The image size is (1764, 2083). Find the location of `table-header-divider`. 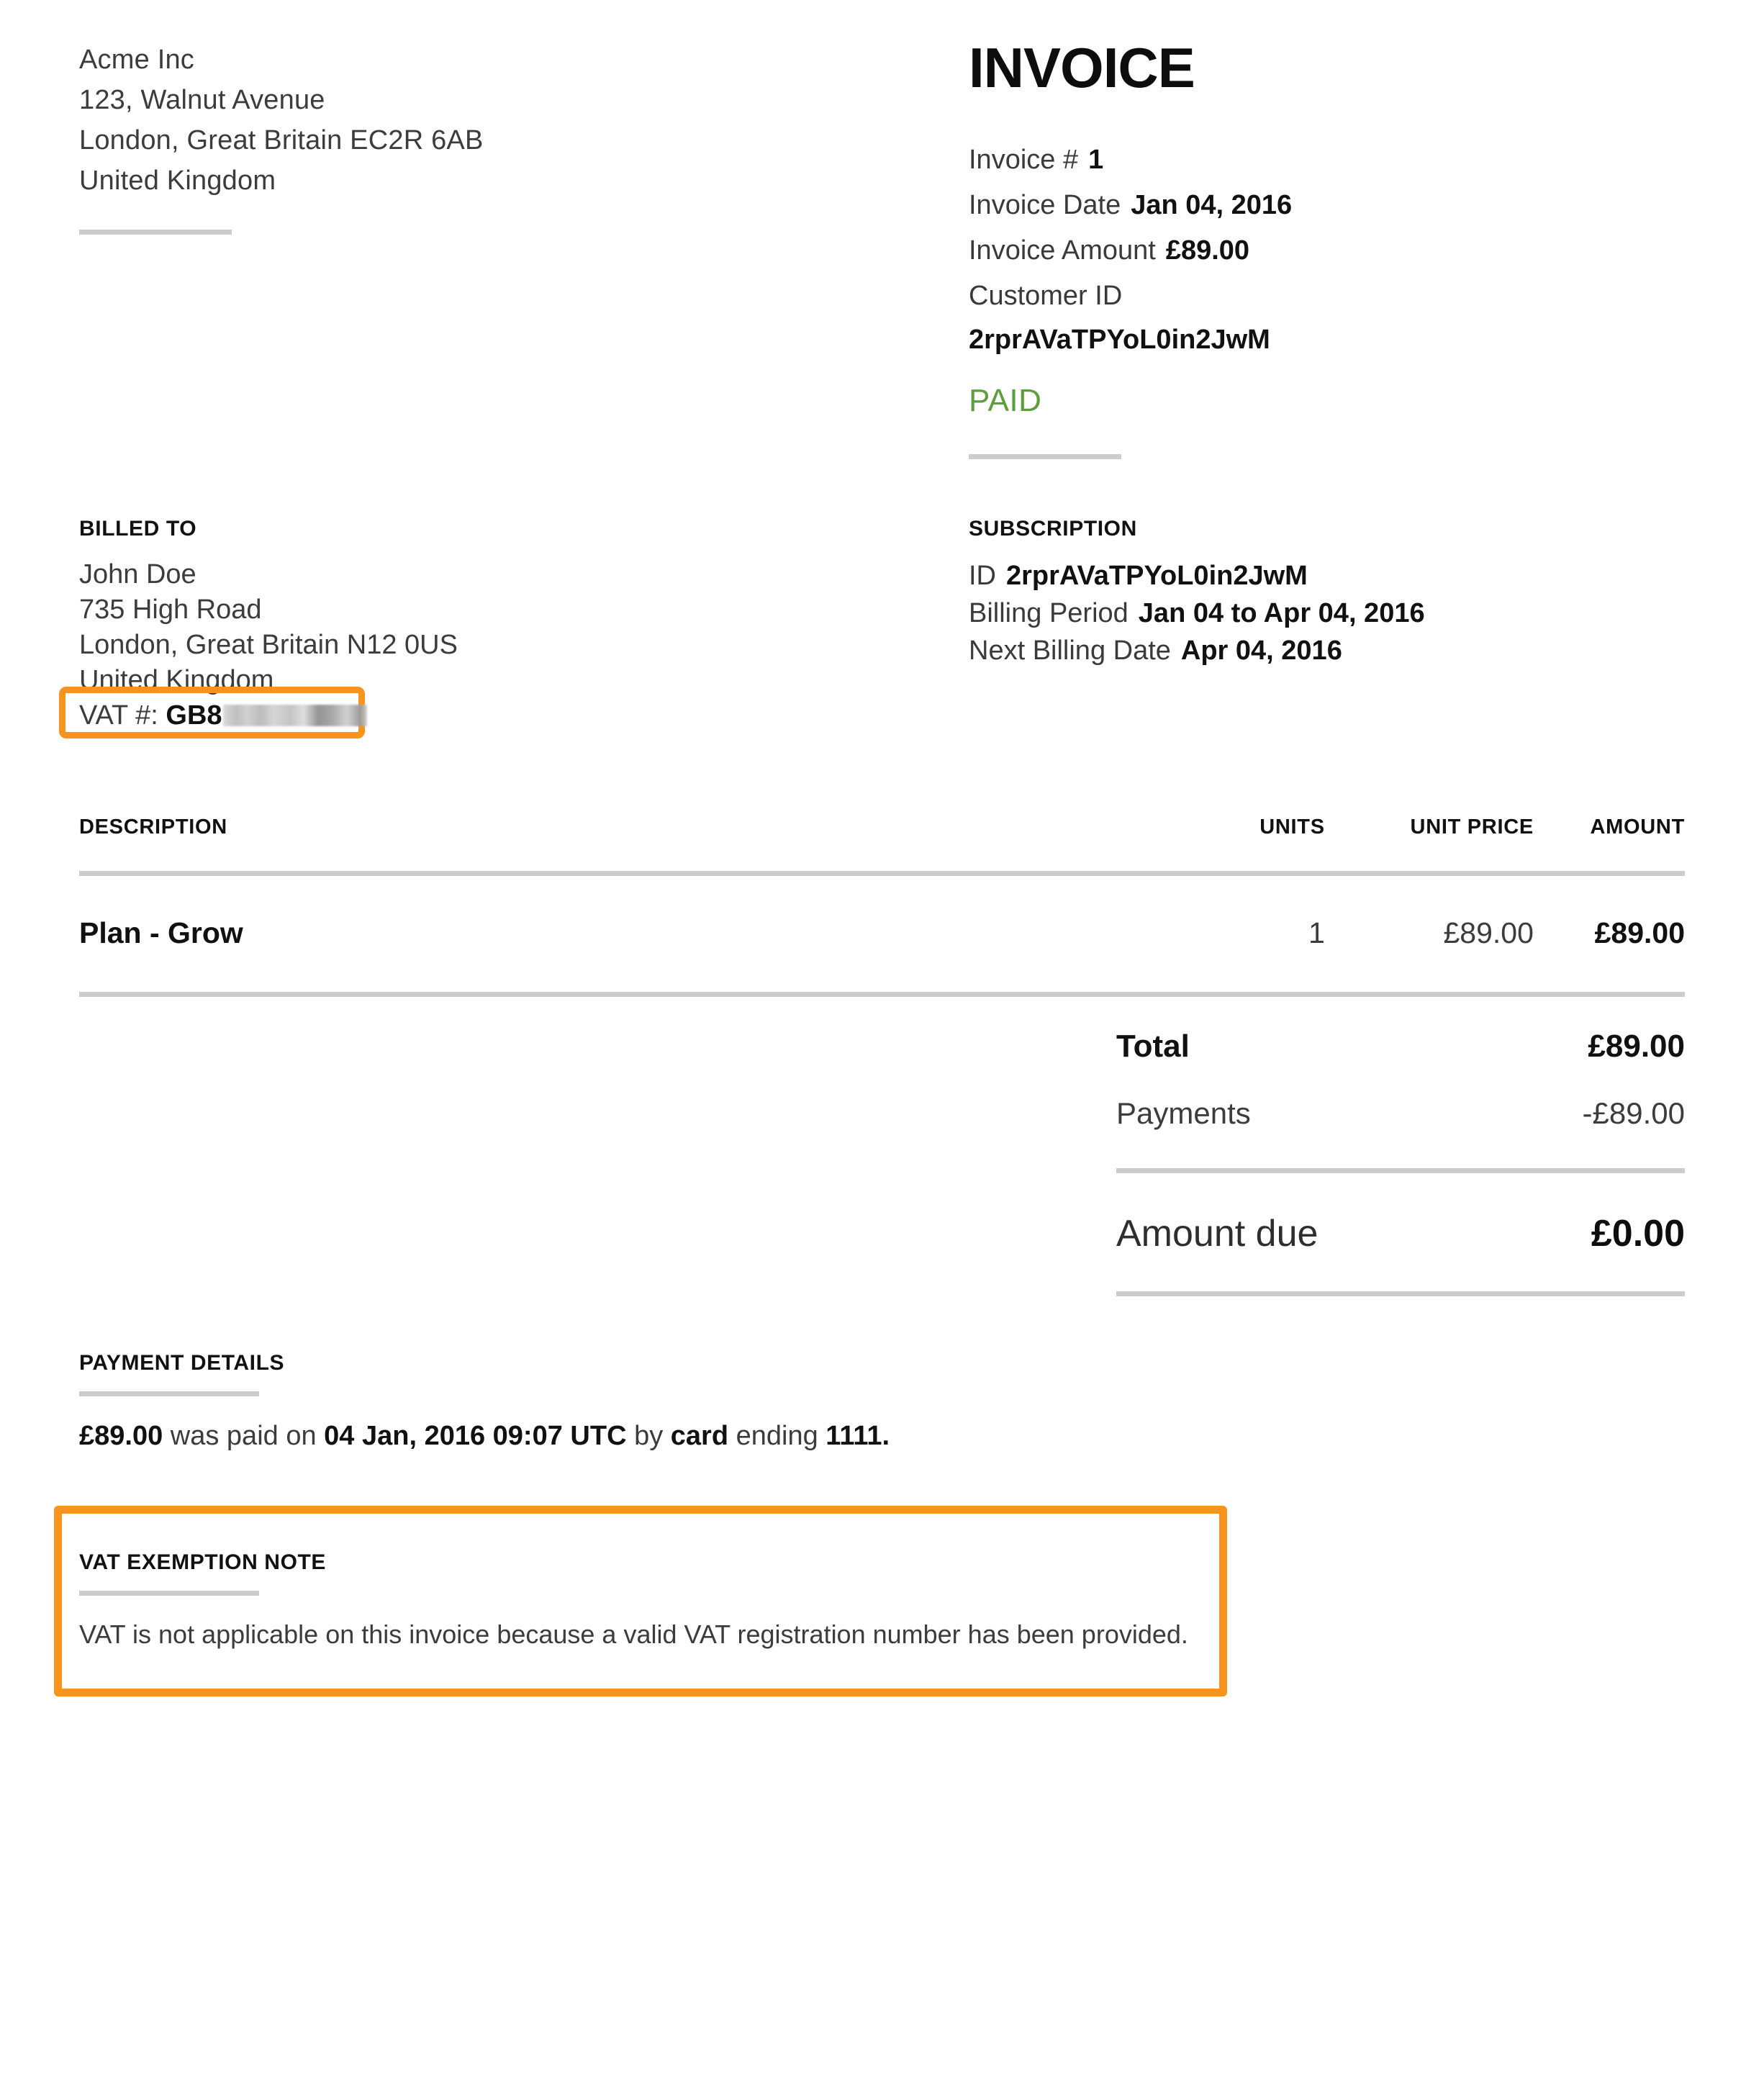

table-header-divider is located at coordinates (882, 873).